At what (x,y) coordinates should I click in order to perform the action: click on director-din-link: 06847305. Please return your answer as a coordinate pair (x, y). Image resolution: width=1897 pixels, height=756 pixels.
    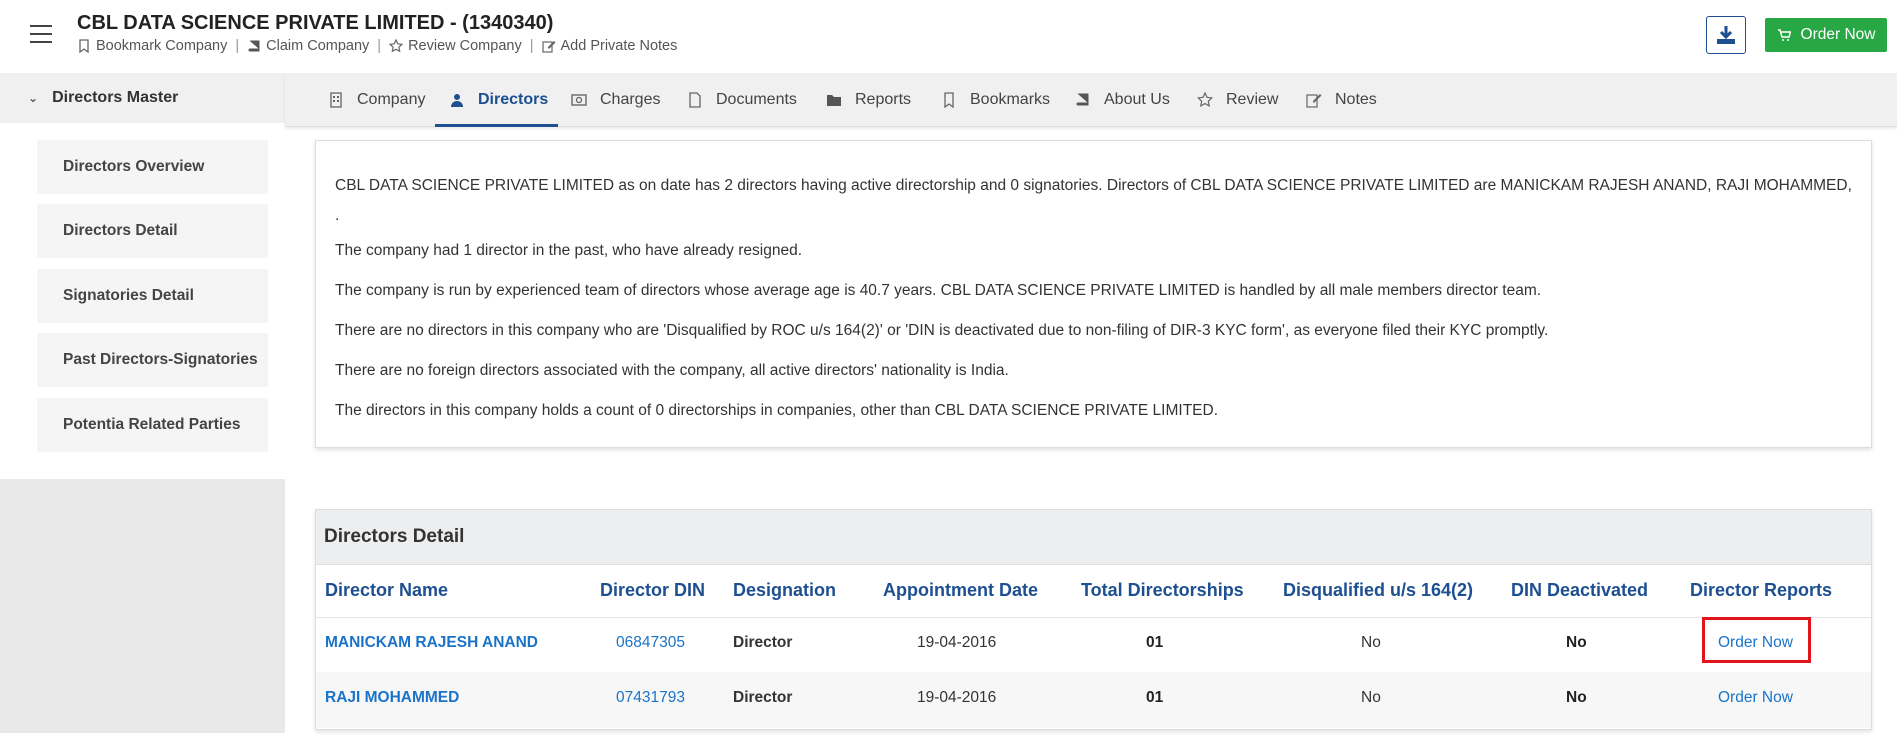
    Looking at the image, I should click on (650, 643).